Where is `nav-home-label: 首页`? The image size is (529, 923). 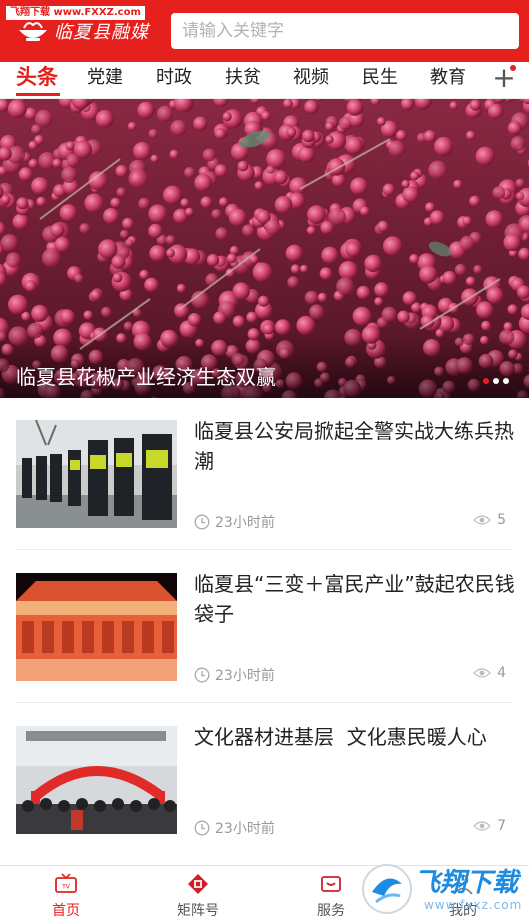
nav-home-label: 首页 is located at coordinates (66, 910).